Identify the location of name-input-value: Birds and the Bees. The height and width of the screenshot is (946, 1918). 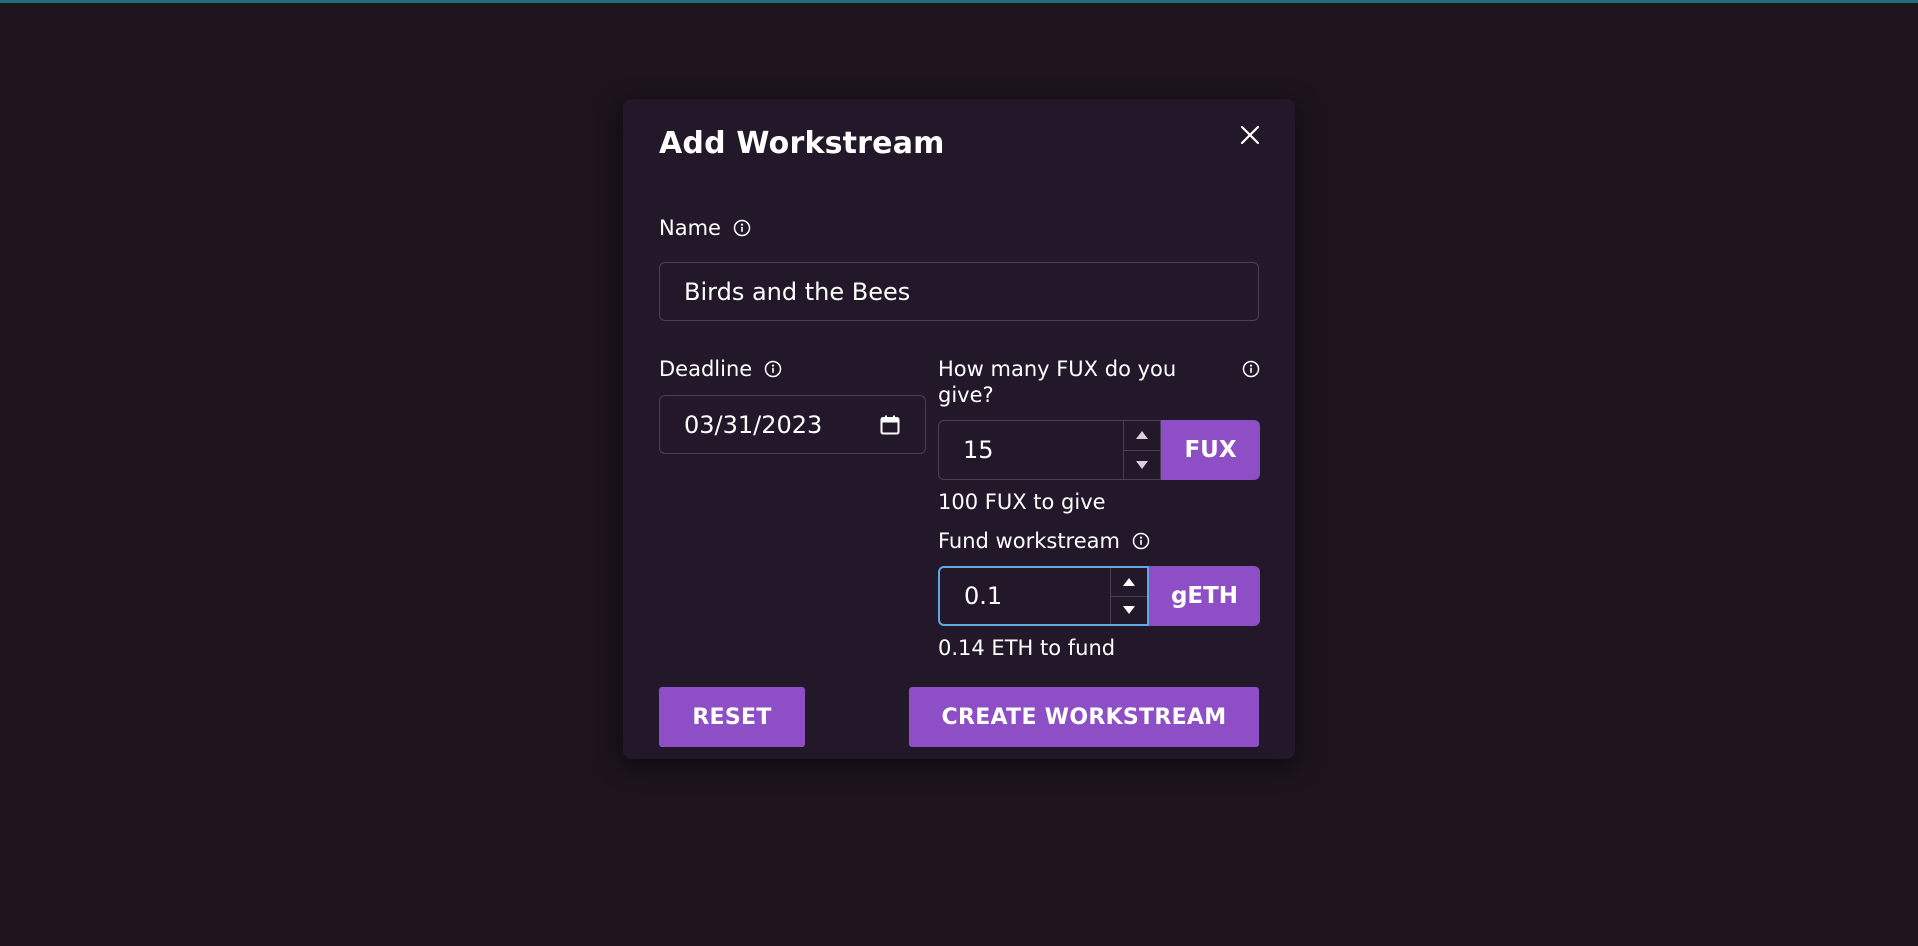
(797, 291).